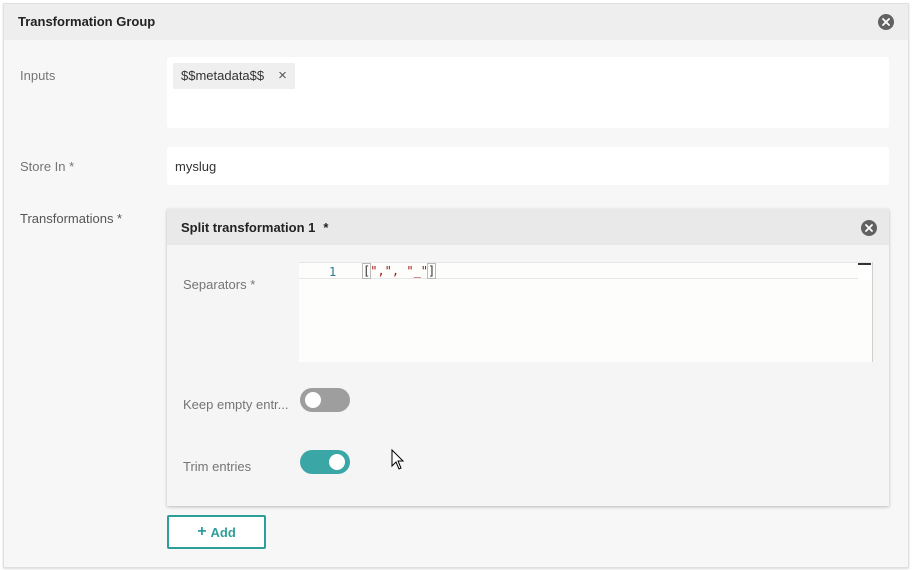 The height and width of the screenshot is (570, 915). I want to click on trim-entries-toggle, so click(325, 462).